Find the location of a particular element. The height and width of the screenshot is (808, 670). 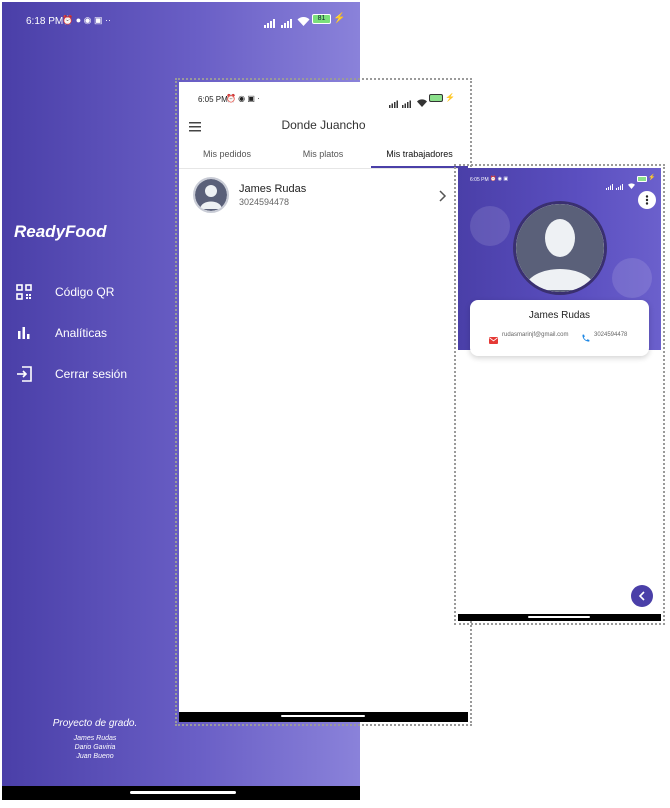

tab-mis-pedidos: Mis pedidos is located at coordinates (227, 154).